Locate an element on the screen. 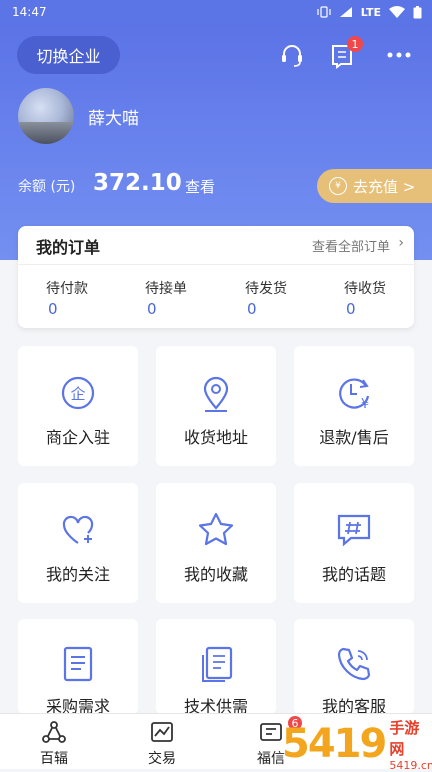 This screenshot has height=772, width=432. grid-item-refund: ¥ 退款/售后 is located at coordinates (354, 406).